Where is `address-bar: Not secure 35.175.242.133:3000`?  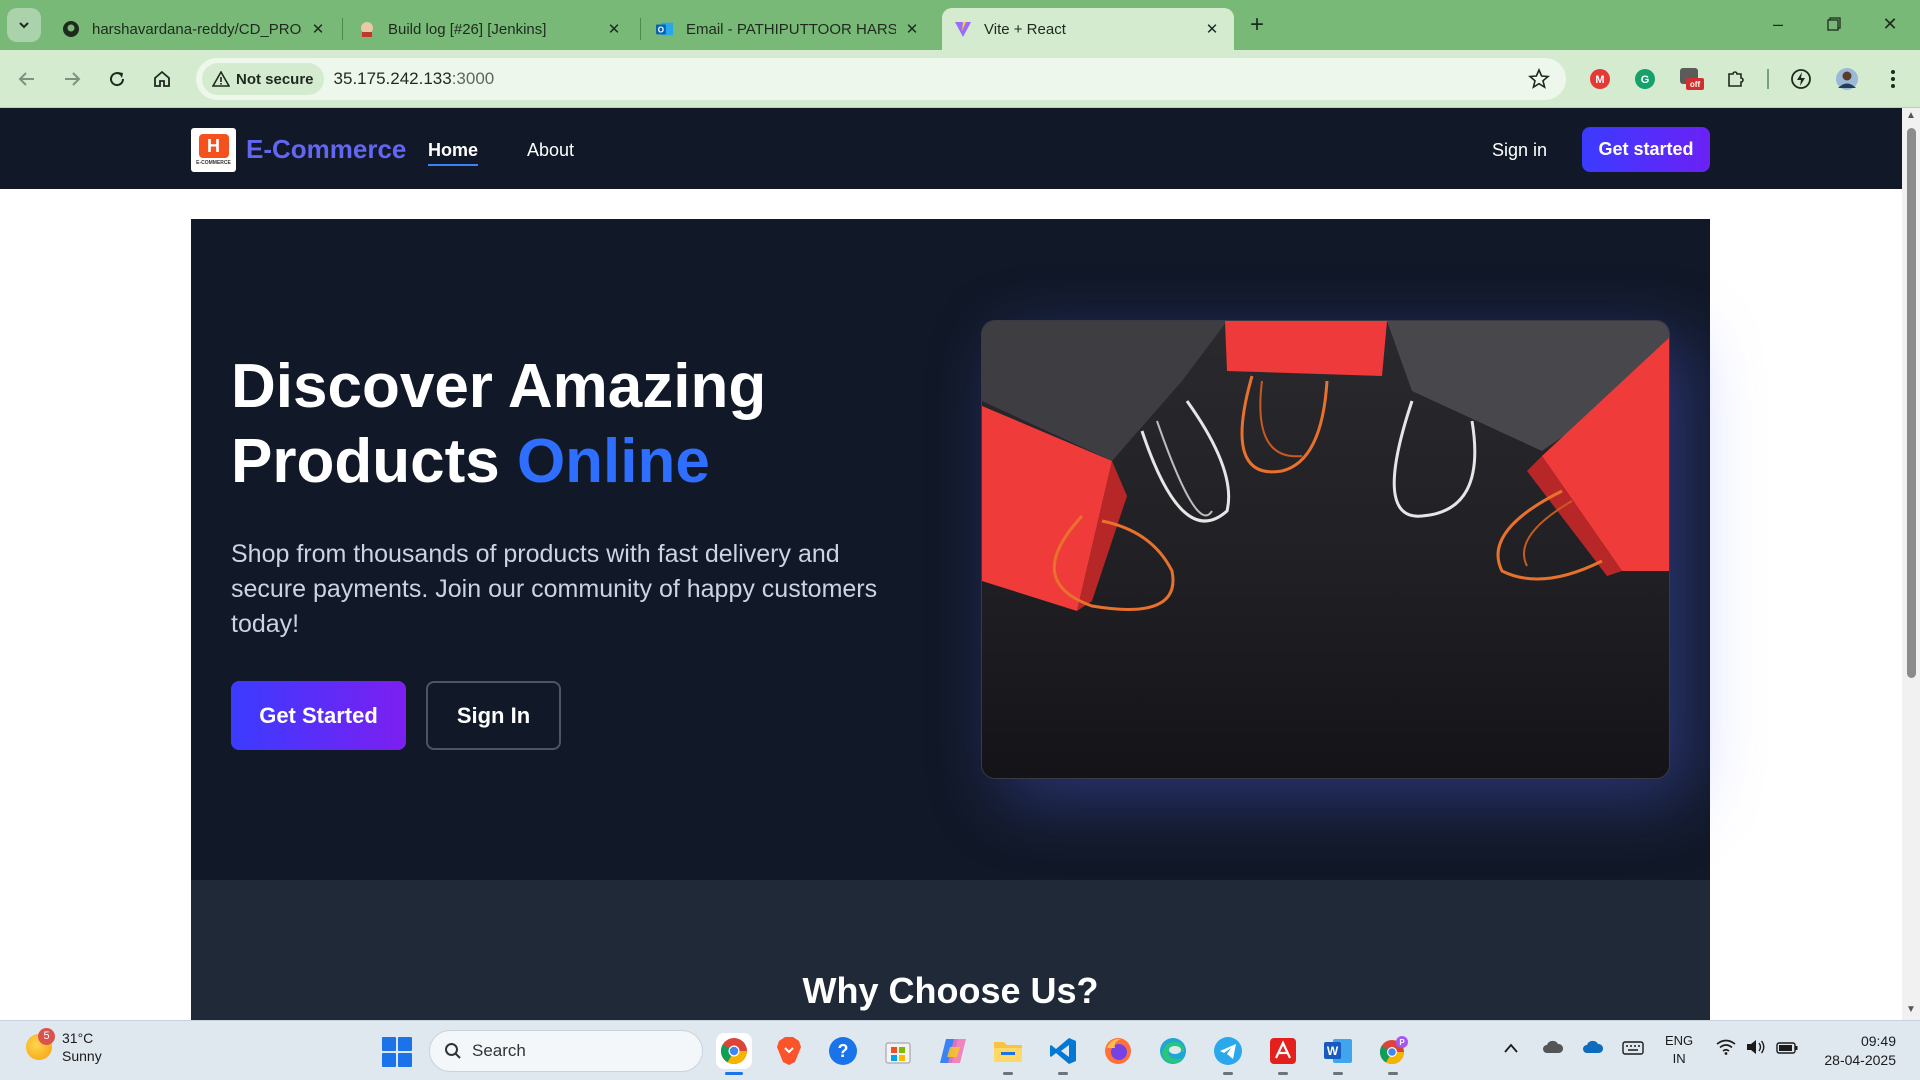
address-bar: Not secure 35.175.242.133:3000 is located at coordinates (881, 79).